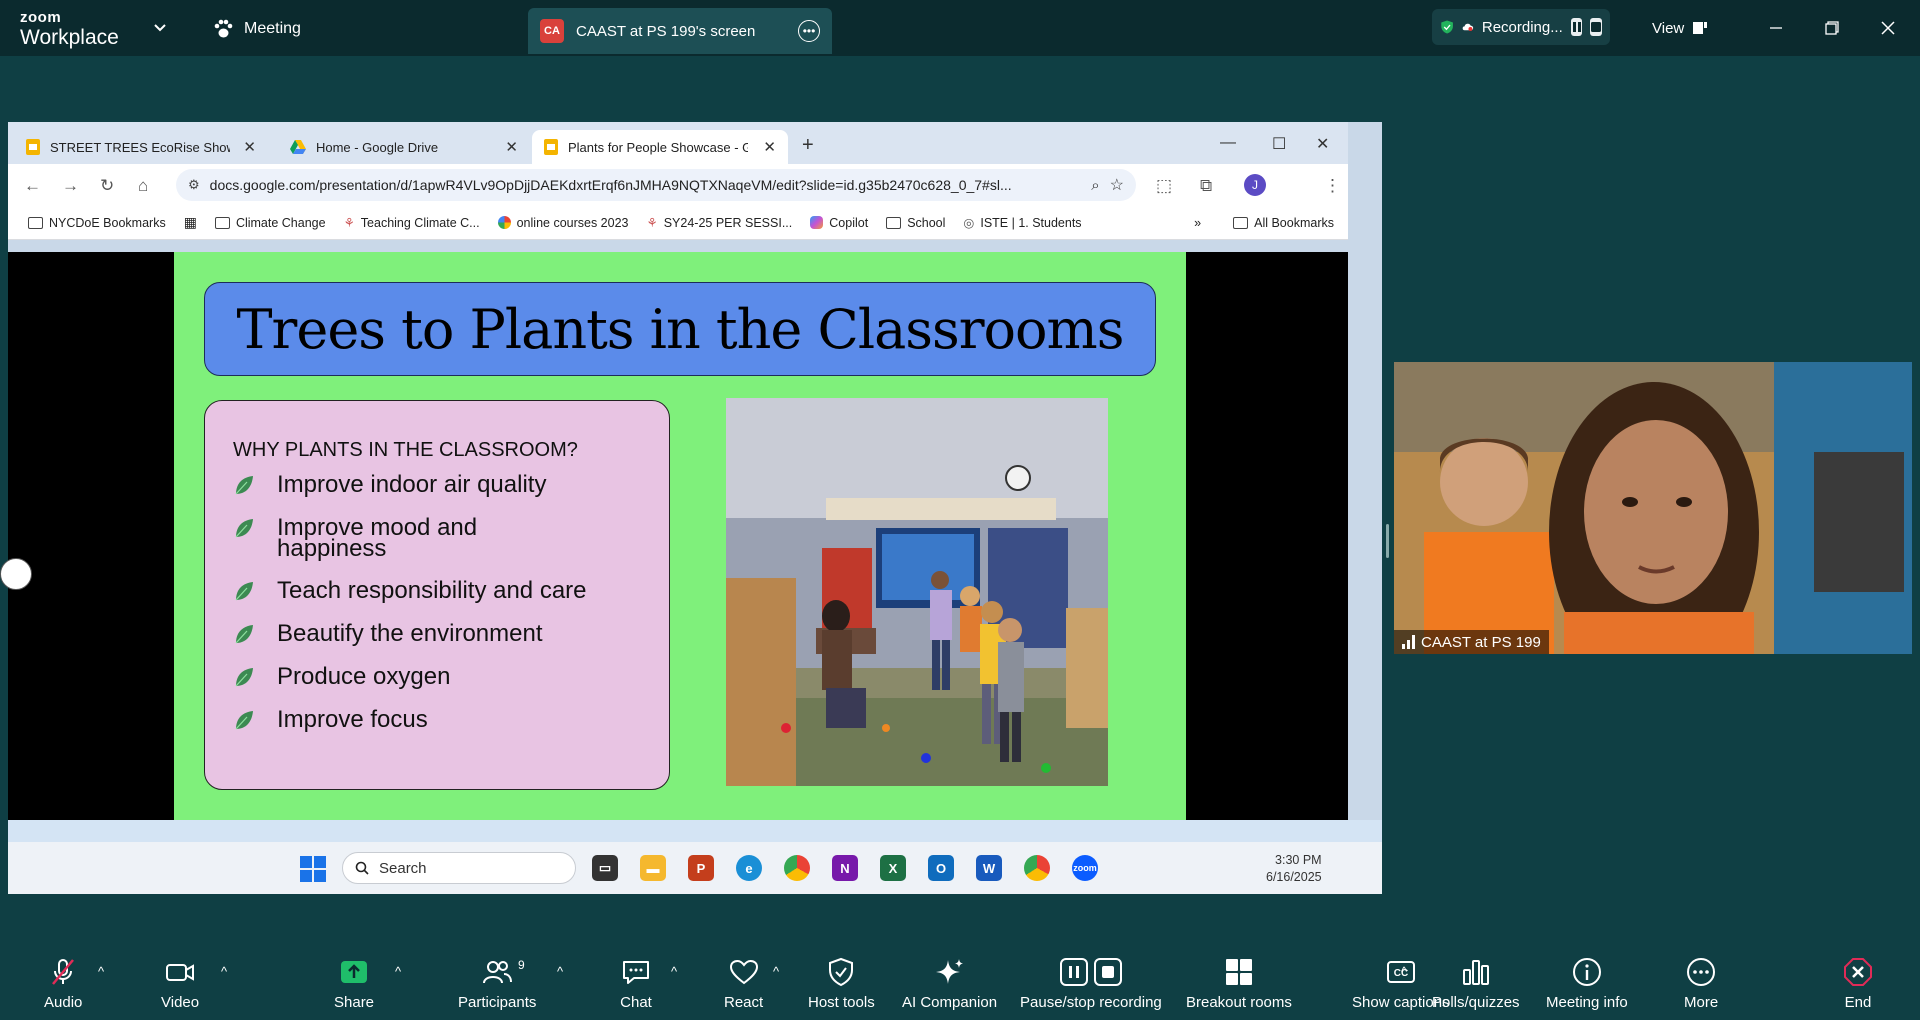  I want to click on chrome-profile-icon, so click(1037, 868).